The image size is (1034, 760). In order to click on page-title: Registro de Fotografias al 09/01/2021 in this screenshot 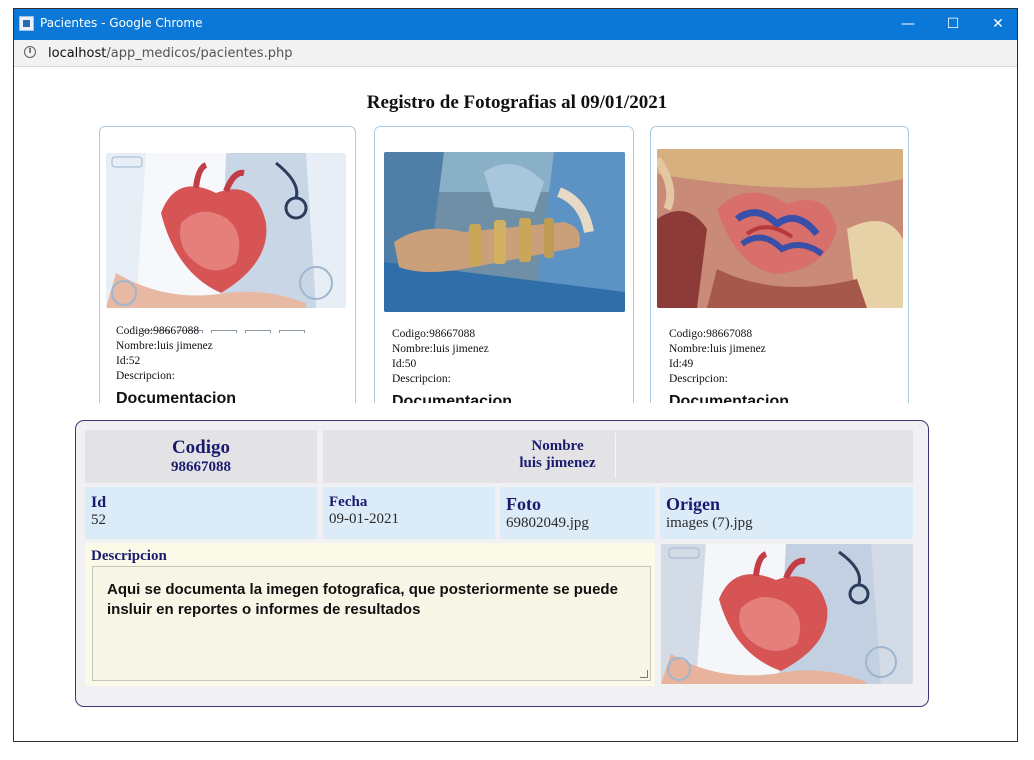, I will do `click(517, 102)`.